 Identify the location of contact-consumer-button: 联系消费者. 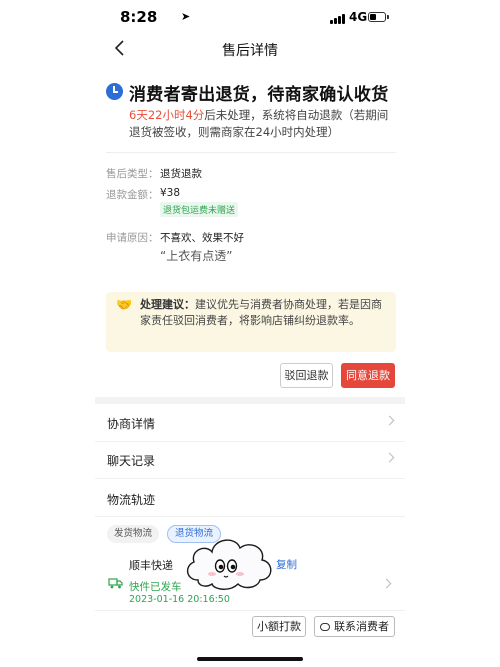
(354, 626).